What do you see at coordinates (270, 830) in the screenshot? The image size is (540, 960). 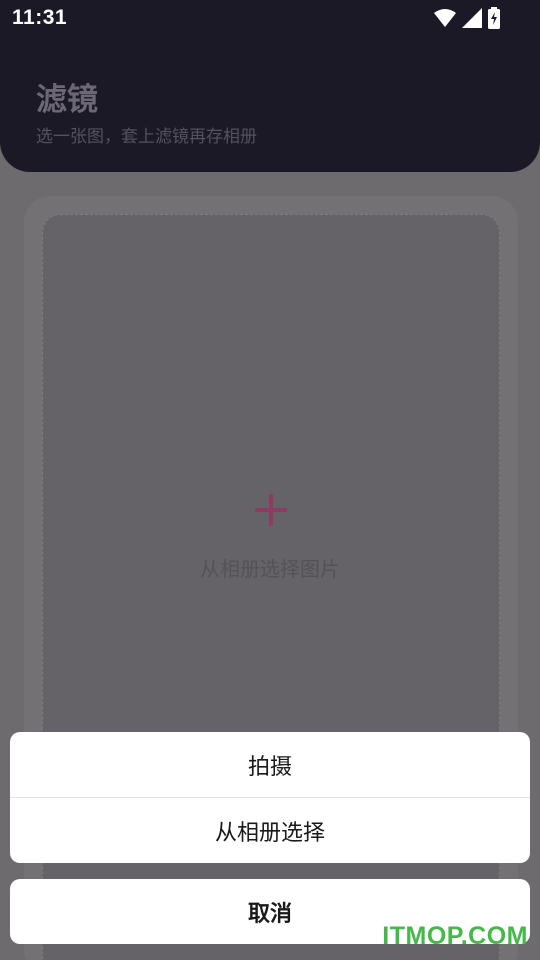 I see `choose-from-album-button: 从相册选择` at bounding box center [270, 830].